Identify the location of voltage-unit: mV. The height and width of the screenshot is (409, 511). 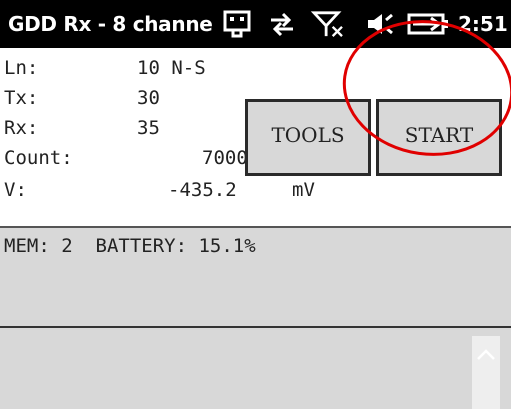
(303, 190).